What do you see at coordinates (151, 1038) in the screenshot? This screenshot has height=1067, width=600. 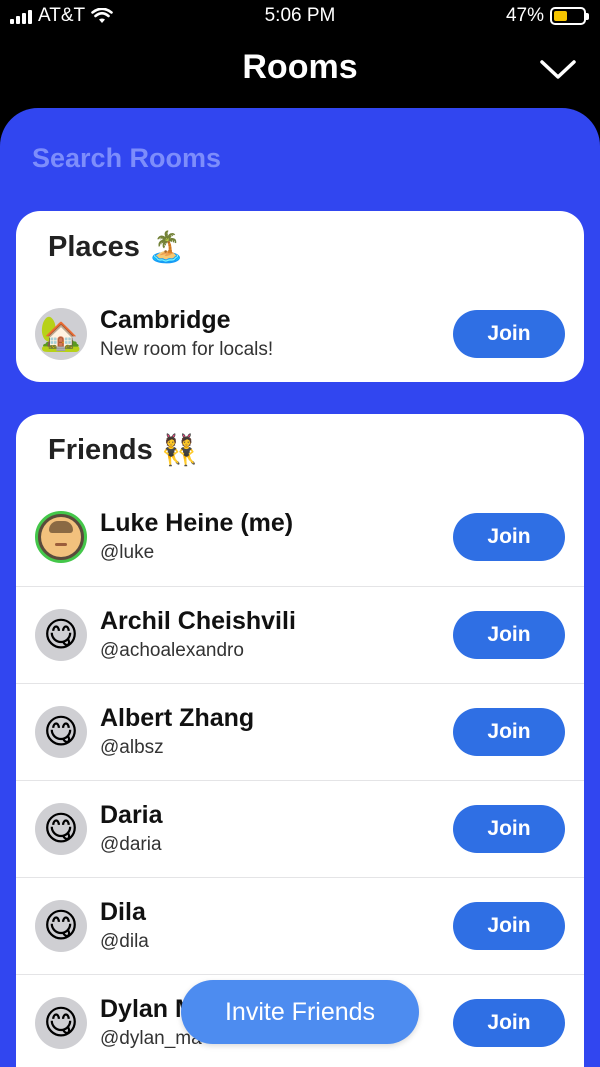 I see `friend-handle: @dylan_ma` at bounding box center [151, 1038].